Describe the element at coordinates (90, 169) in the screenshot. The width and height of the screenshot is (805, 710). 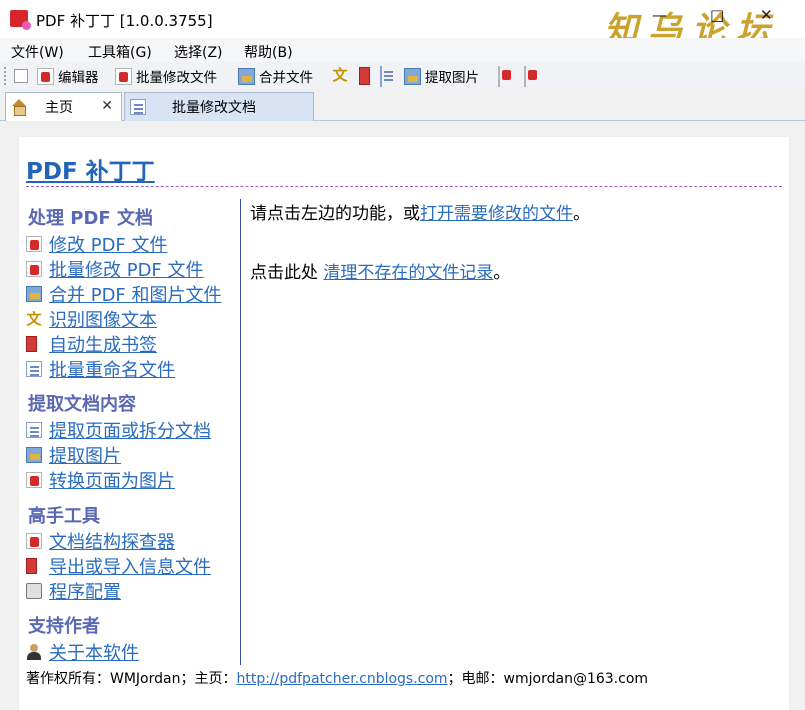
I see `page-title: PDF 补丁丁` at that location.